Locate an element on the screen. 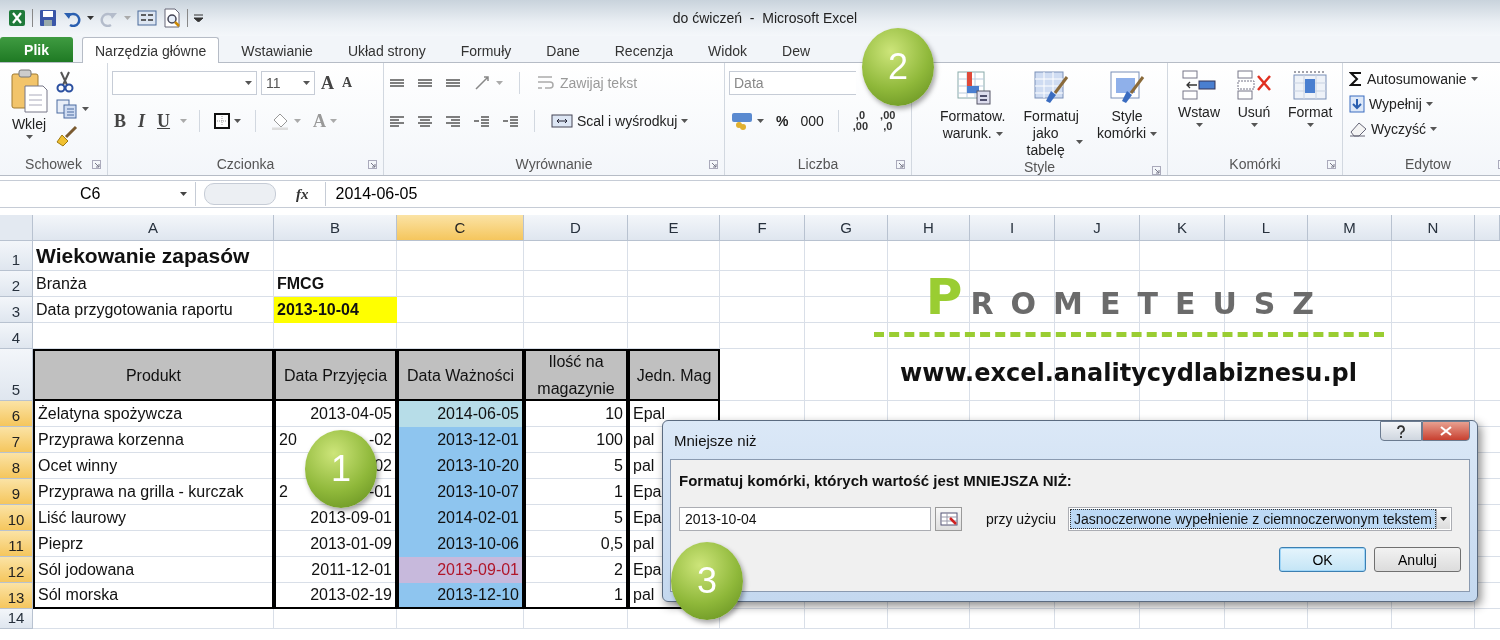  decrease-decimal-button: ,00 ,0 is located at coordinates (888, 121).